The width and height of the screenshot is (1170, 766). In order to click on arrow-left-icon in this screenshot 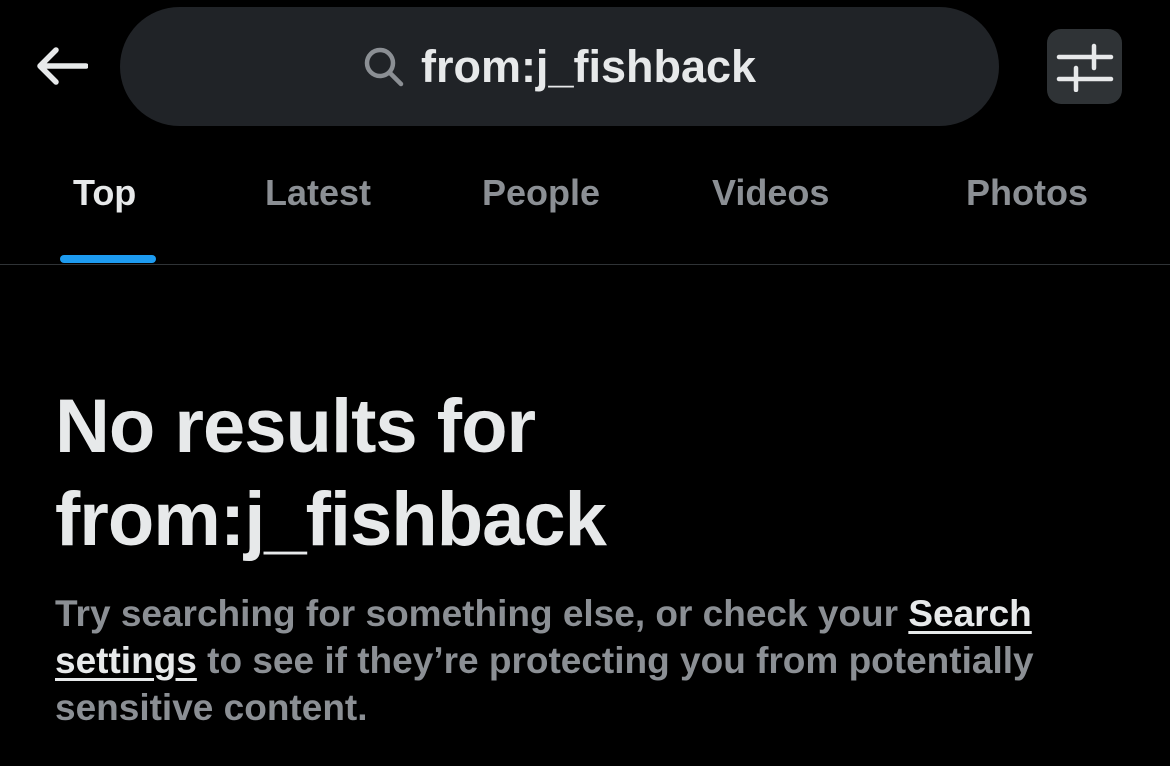, I will do `click(62, 66)`.